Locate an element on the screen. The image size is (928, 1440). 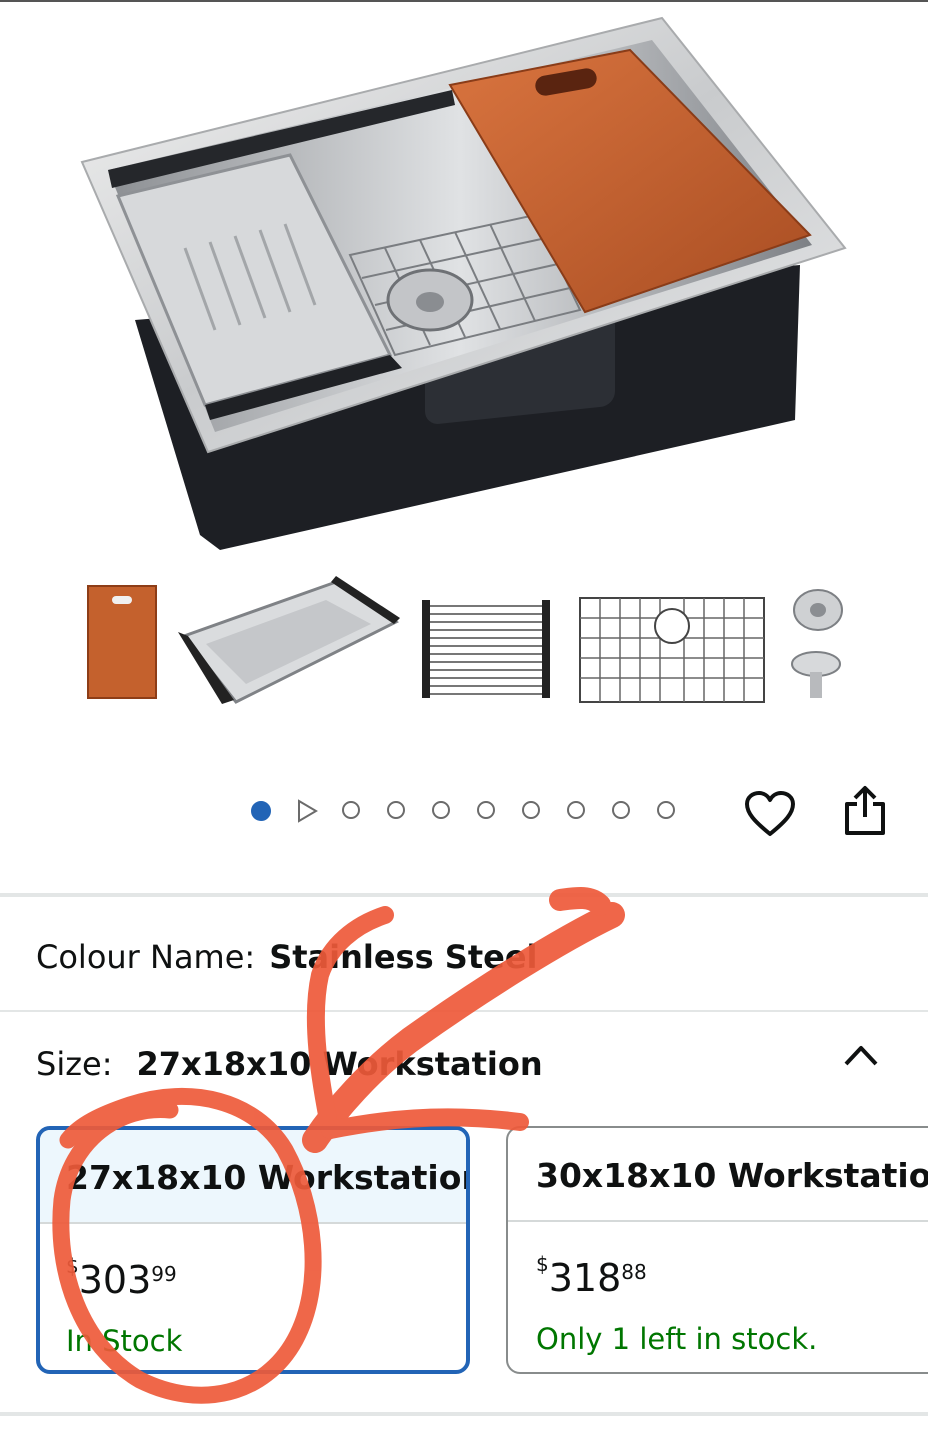
size-row: Size: 27x18x10 Workstation is located at coordinates (289, 1064).